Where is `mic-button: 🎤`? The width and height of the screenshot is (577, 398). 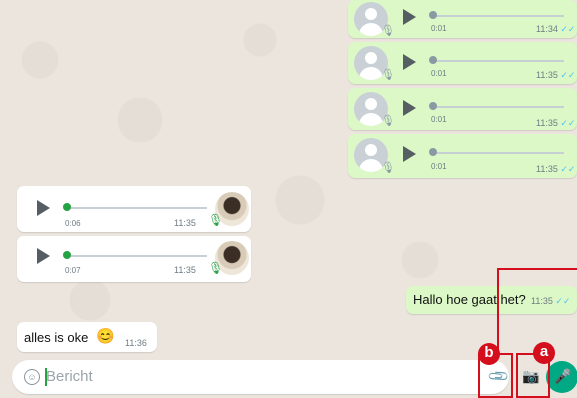 mic-button: 🎤 is located at coordinates (561, 377).